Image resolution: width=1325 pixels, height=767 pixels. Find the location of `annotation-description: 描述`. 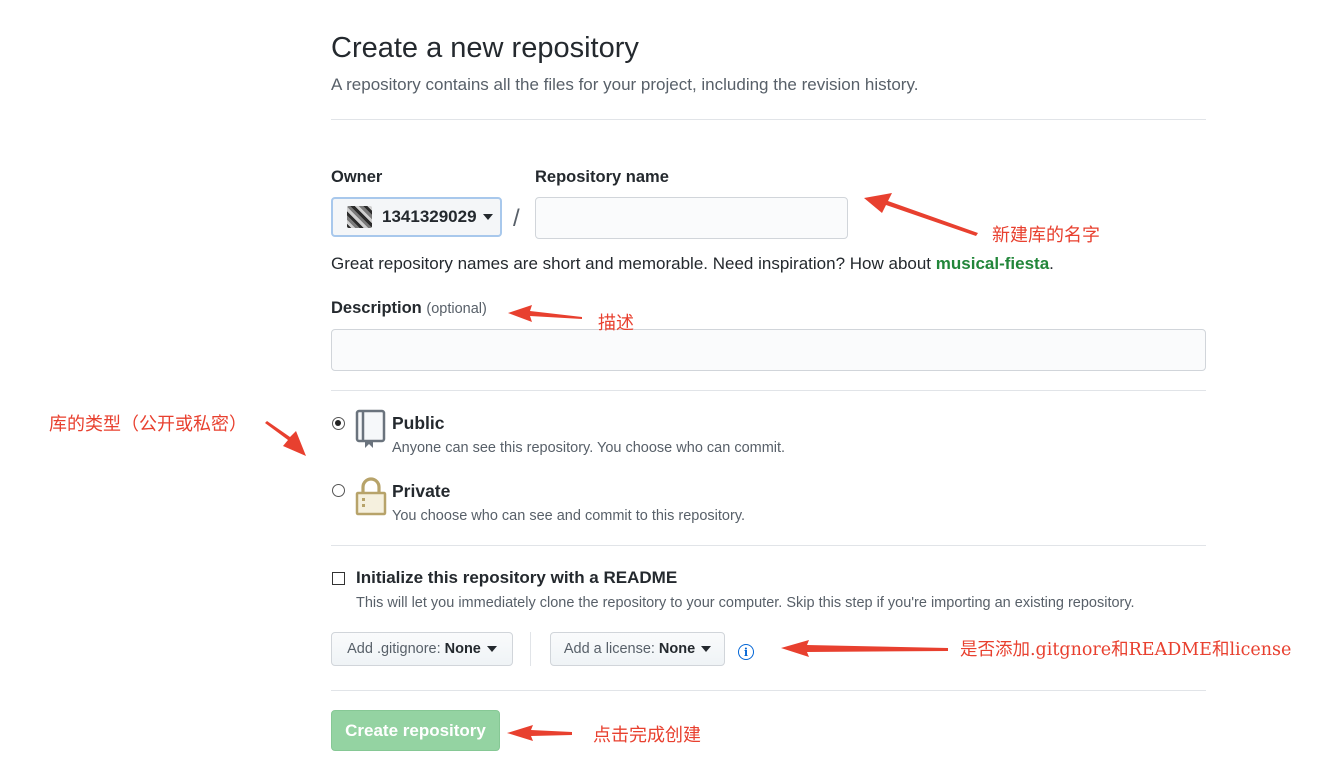

annotation-description: 描述 is located at coordinates (616, 323).